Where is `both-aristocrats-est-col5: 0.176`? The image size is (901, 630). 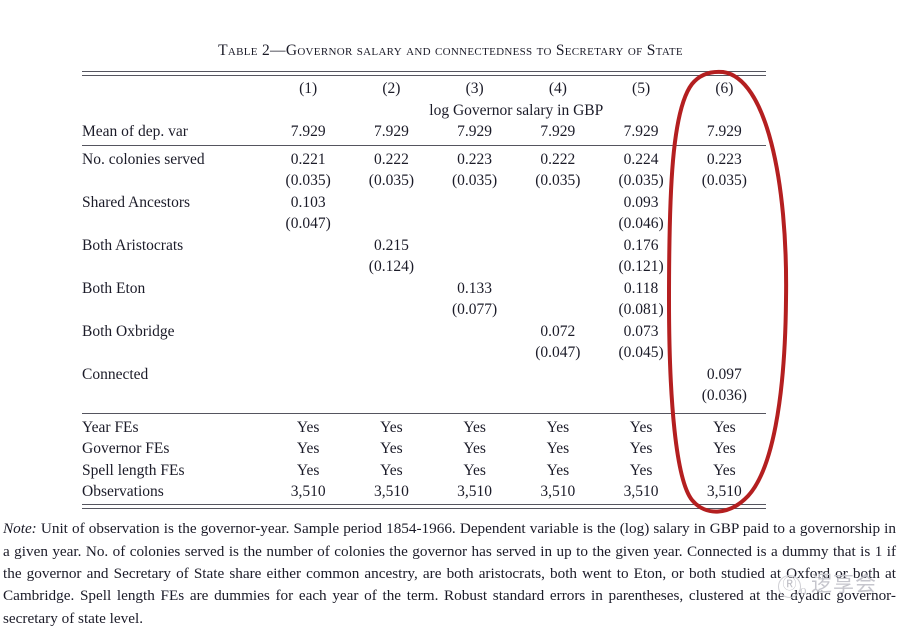 both-aristocrats-est-col5: 0.176 is located at coordinates (641, 245).